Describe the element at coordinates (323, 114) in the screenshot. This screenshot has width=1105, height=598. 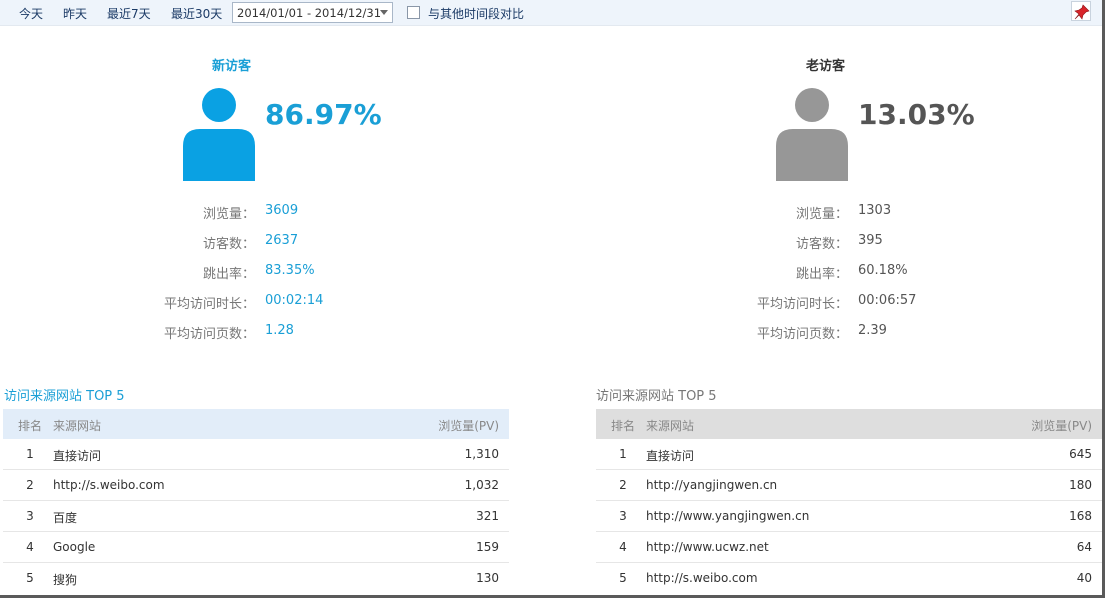
I see `new-visitors-percent: 86.97%` at that location.